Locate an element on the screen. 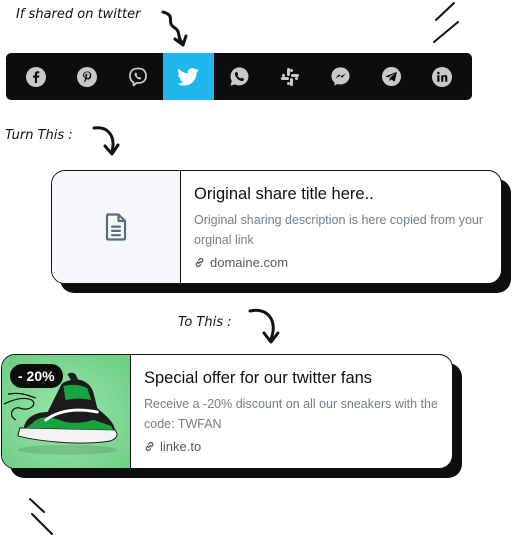 This screenshot has height=538, width=512. decorative-strokes-bottom is located at coordinates (41, 516).